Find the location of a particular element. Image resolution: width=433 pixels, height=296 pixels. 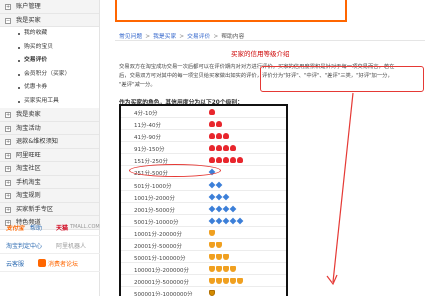

sidebar-section-label: 淘宝活动 is located at coordinates (28, 128).